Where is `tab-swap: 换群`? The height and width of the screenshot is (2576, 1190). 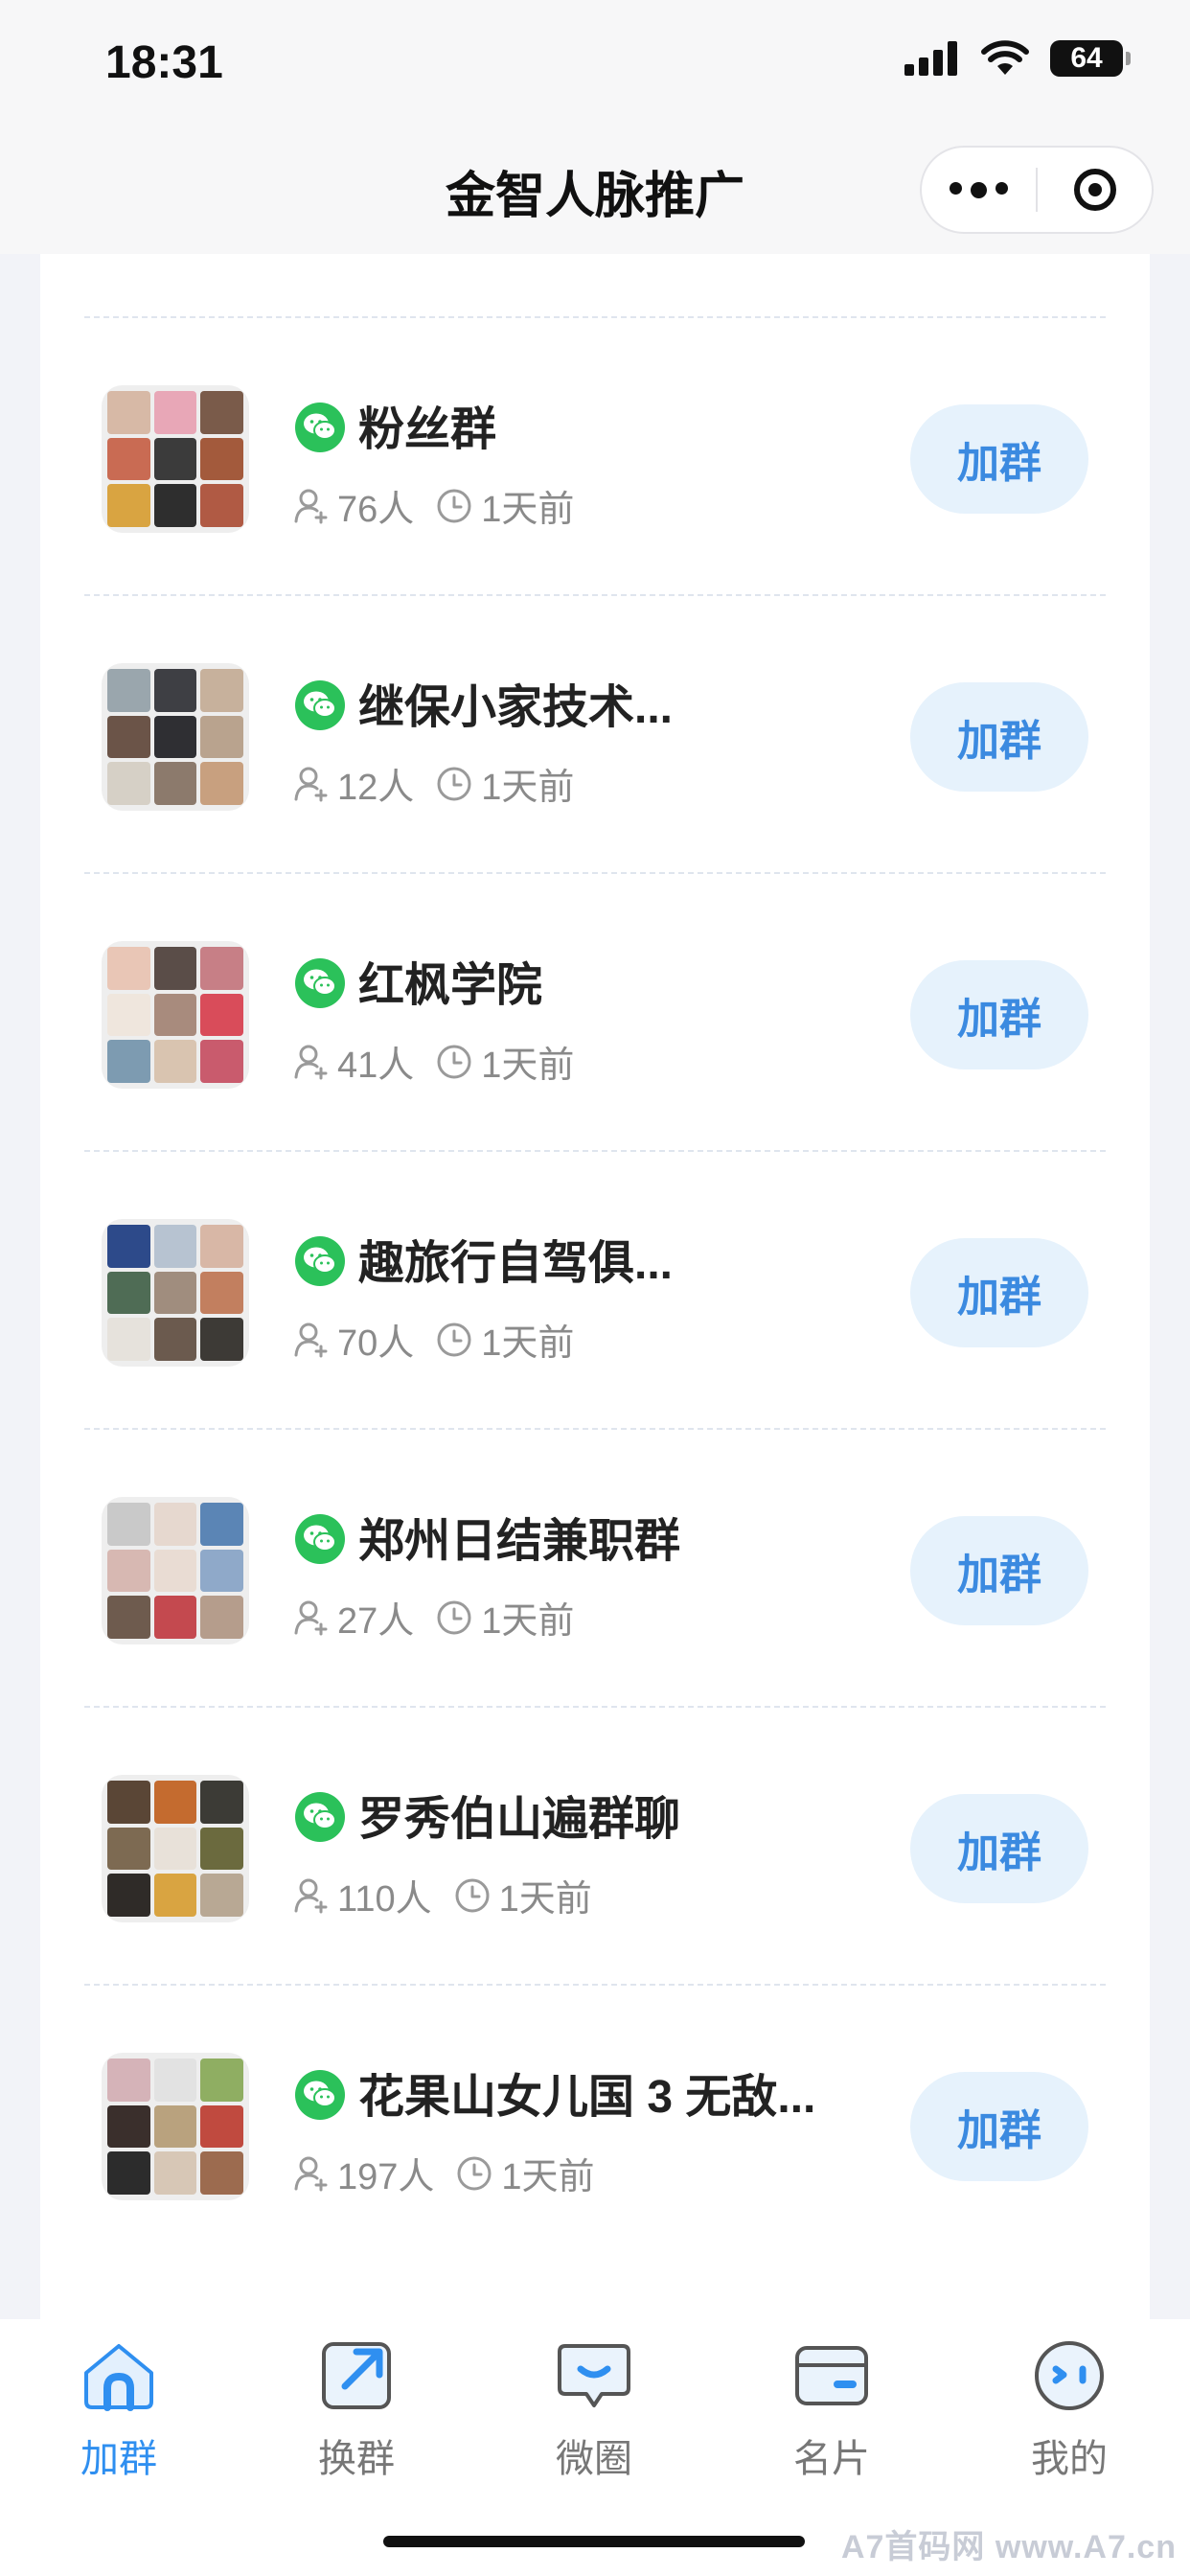 tab-swap: 换群 is located at coordinates (357, 2410).